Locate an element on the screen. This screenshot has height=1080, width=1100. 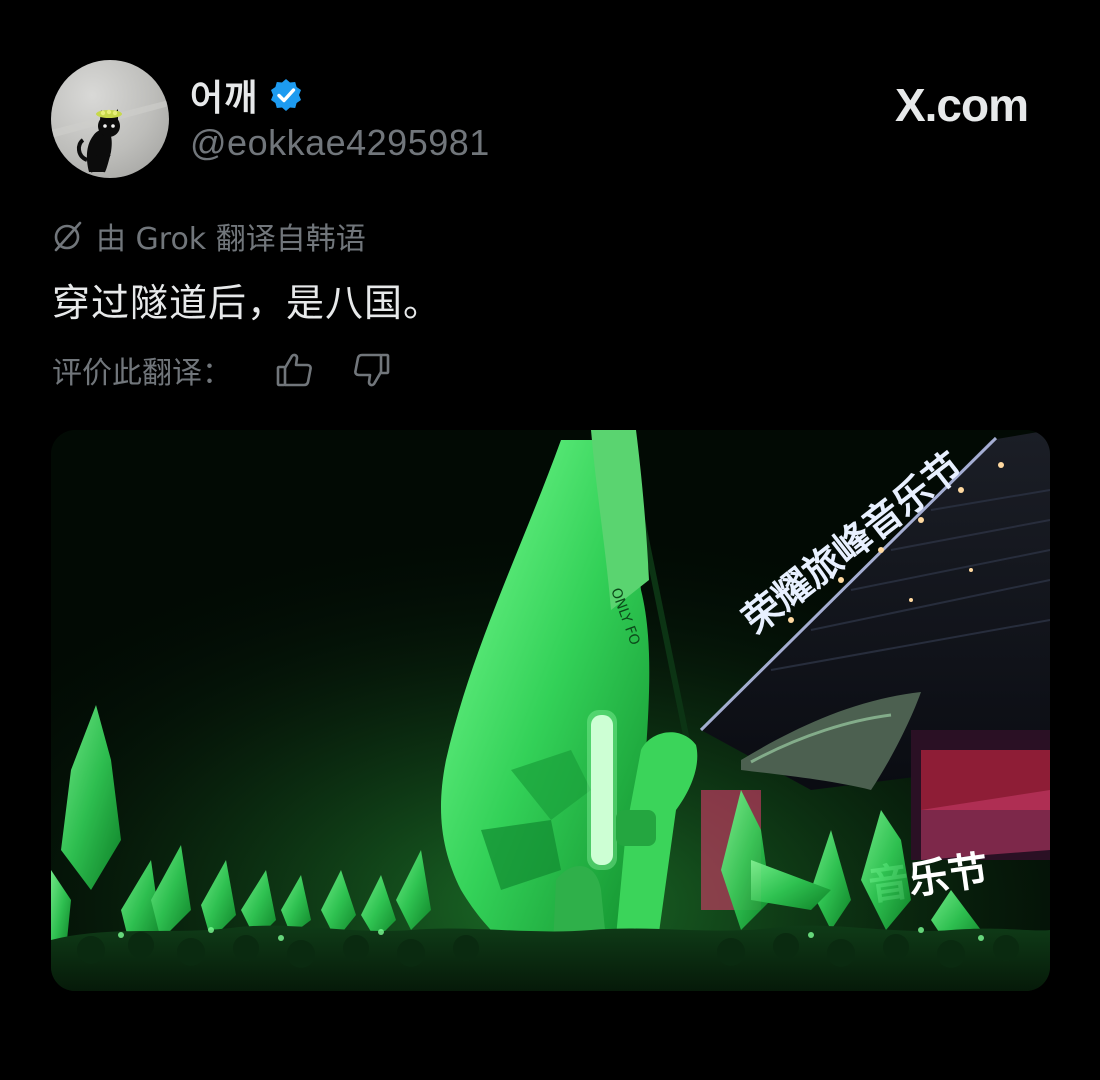
rating-label: 评价此翻译： is located at coordinates (142, 373).